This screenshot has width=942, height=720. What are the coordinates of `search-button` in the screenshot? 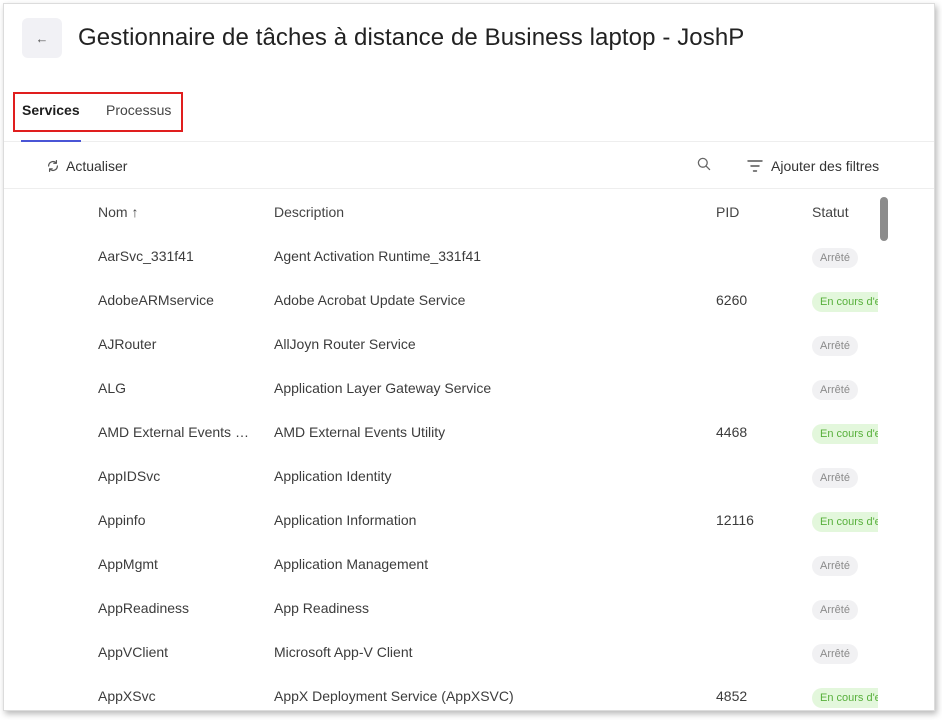 It's located at (705, 165).